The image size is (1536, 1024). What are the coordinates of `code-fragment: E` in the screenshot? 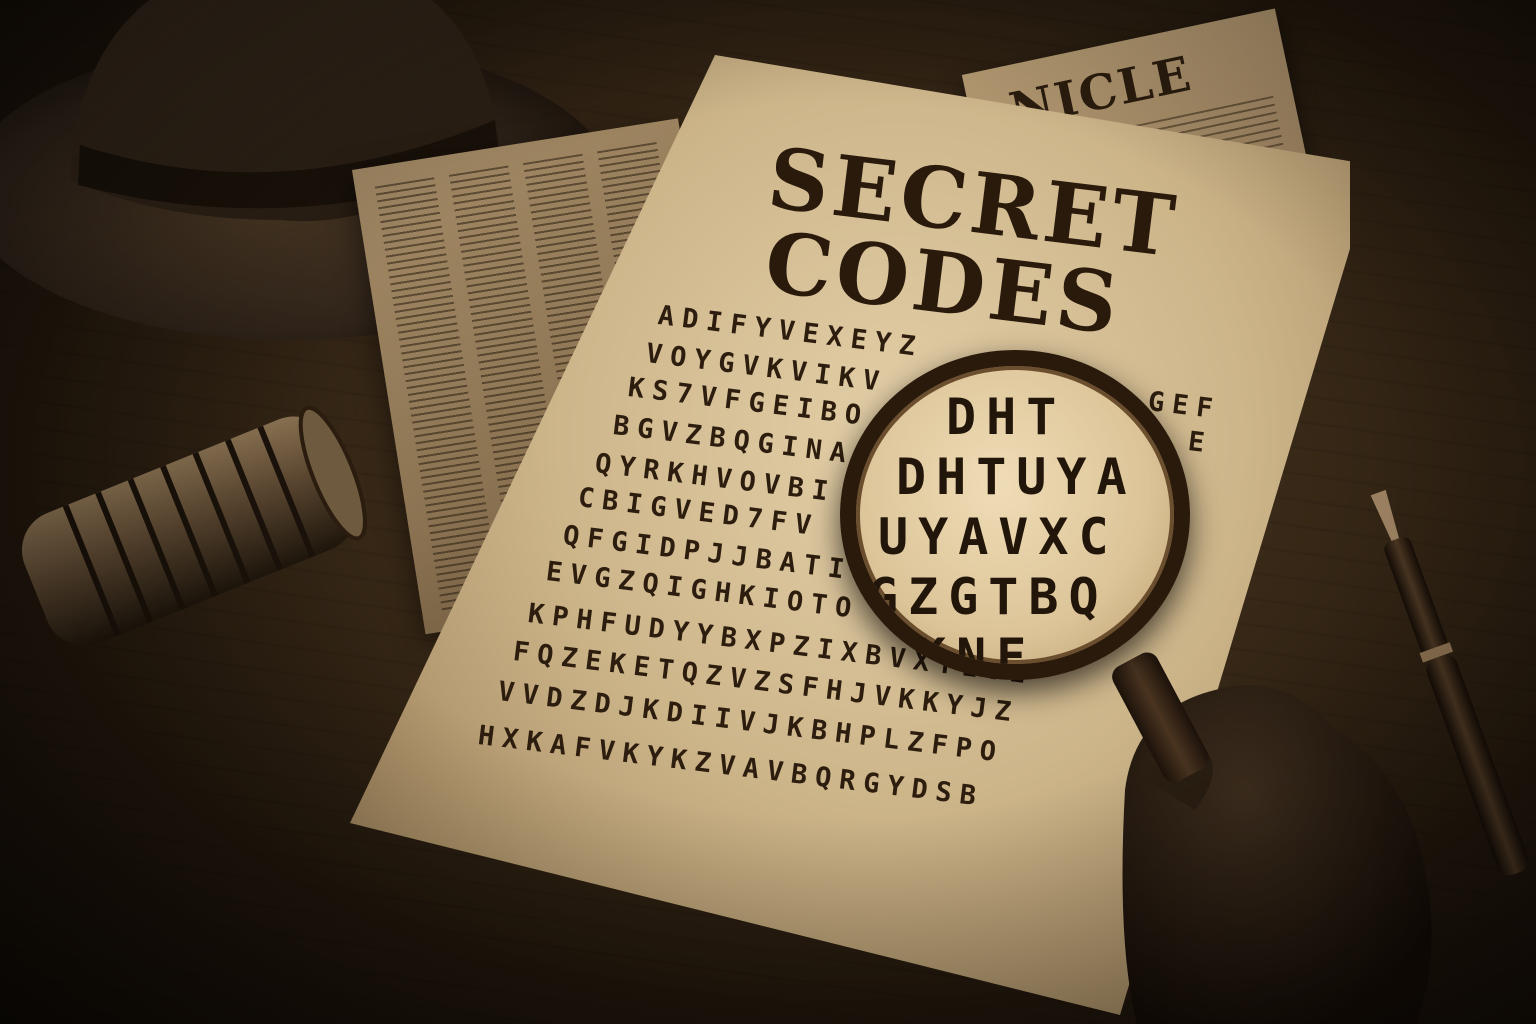 It's located at (1200, 443).